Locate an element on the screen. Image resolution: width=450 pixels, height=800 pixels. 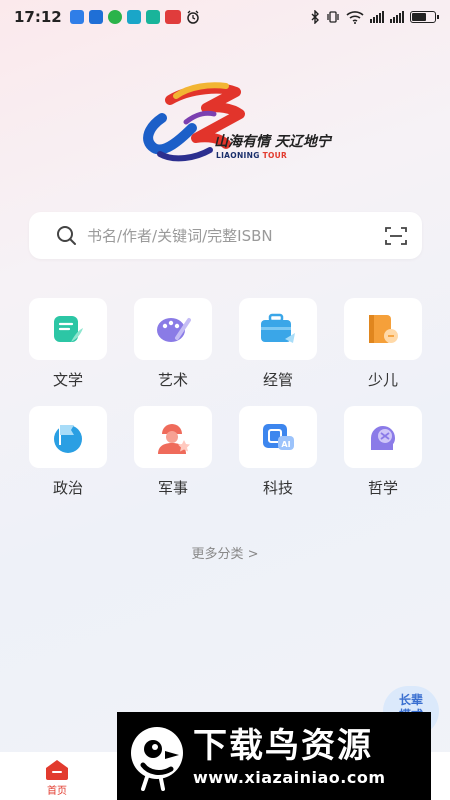
category-label: 科技 is located at coordinates (277, 488).